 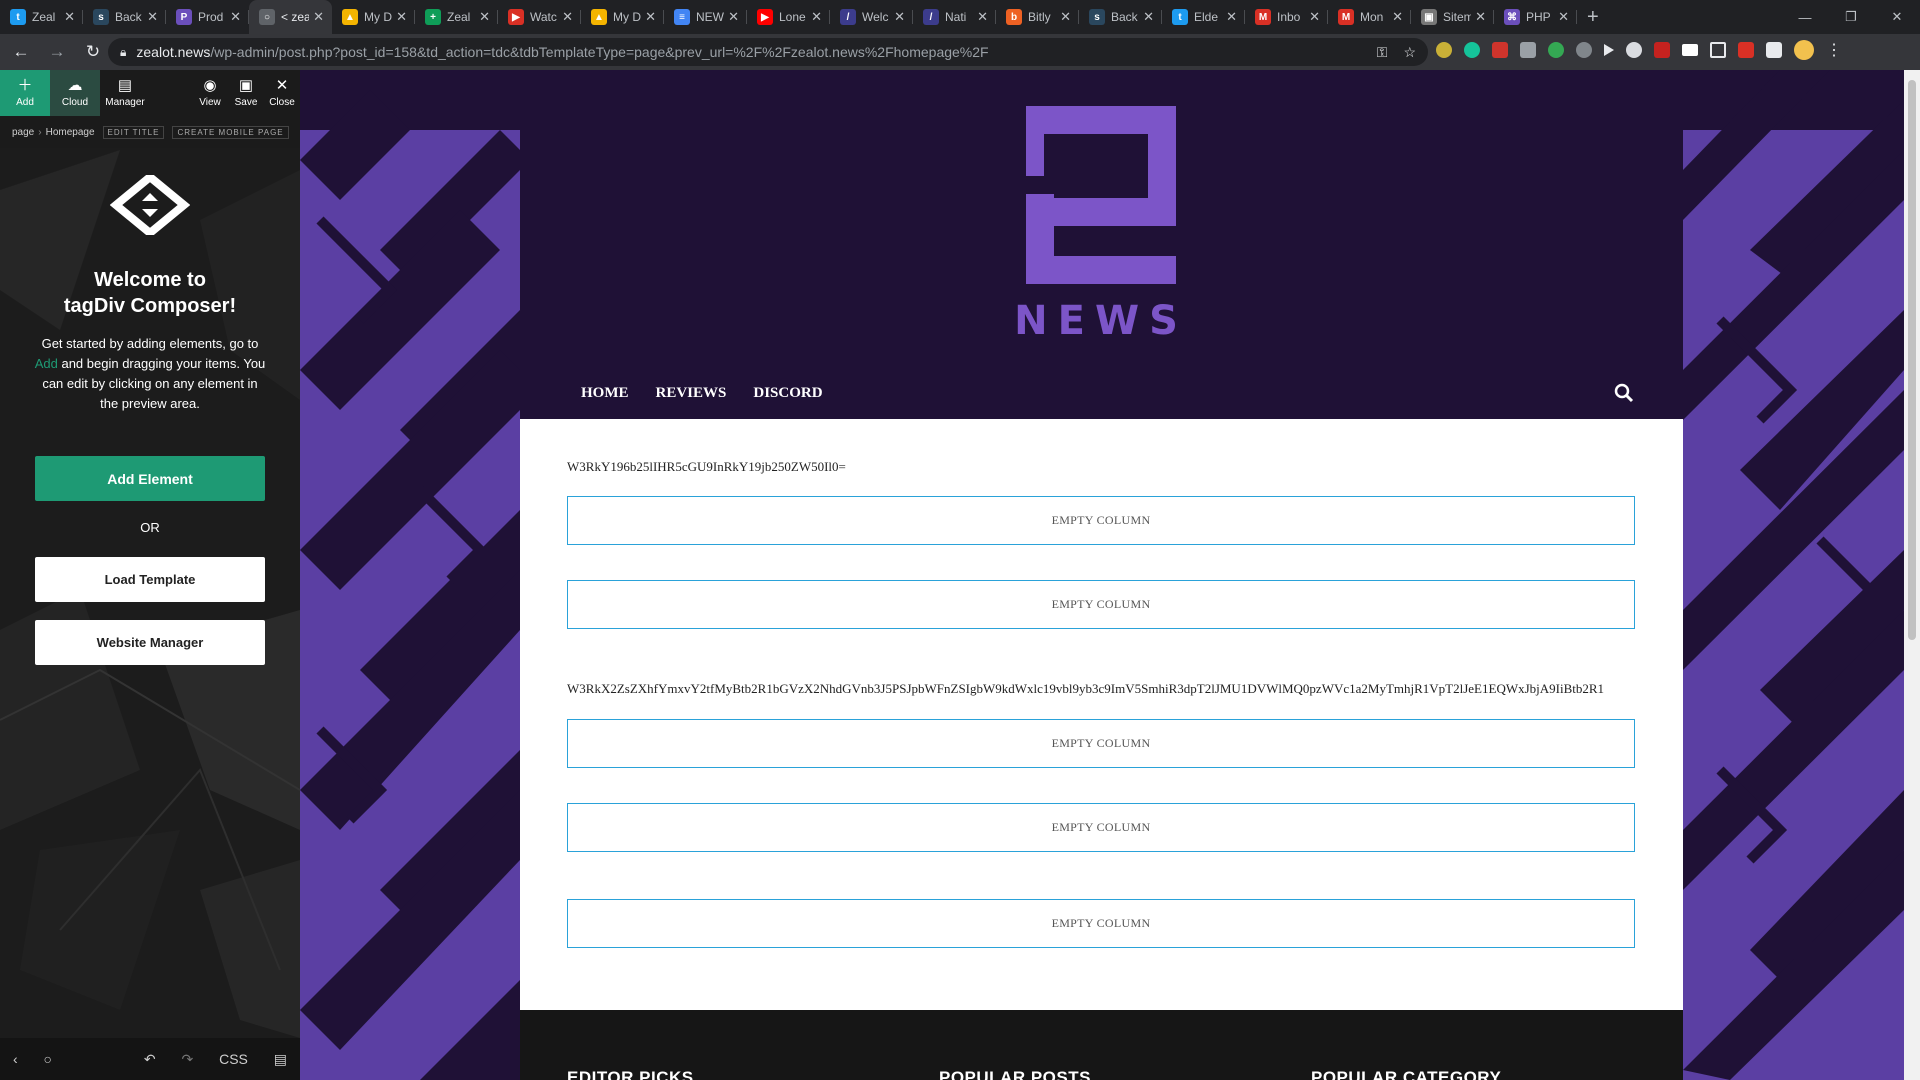 I want to click on menu-kebab-icon: ⋮, so click(x=1834, y=50).